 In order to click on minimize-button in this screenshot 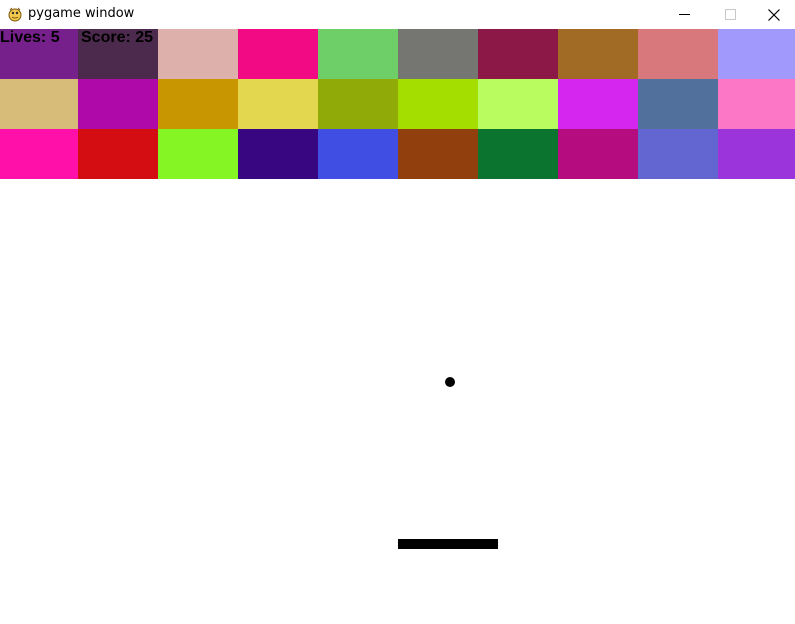, I will do `click(684, 14)`.